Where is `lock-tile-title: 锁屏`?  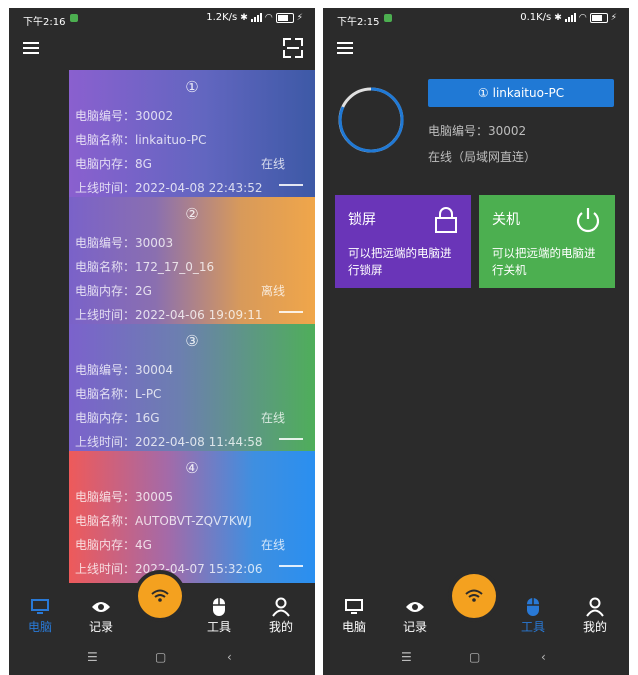 lock-tile-title: 锁屏 is located at coordinates (362, 220).